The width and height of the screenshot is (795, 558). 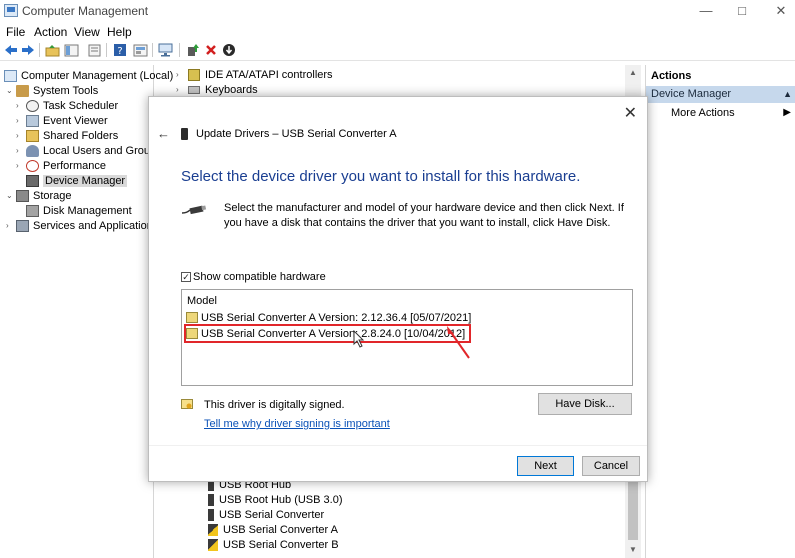 I want to click on tree-item-local-users: › Local Users and Groups, so click(x=89, y=150).